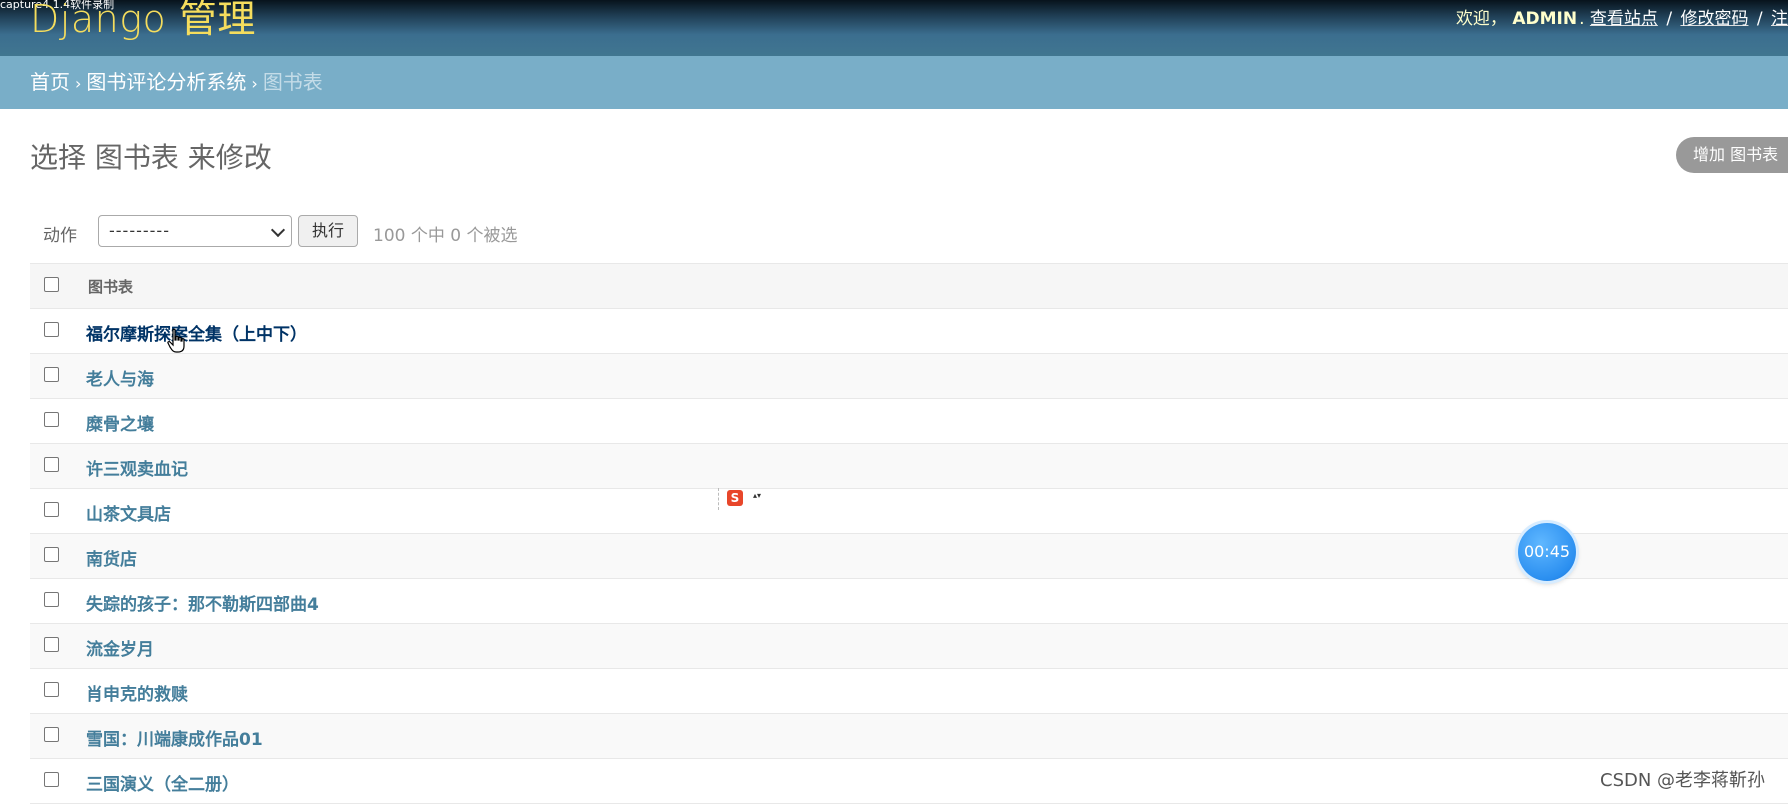  What do you see at coordinates (909, 331) in the screenshot?
I see `table-row: 福尔摩斯探案全集（上中下）` at bounding box center [909, 331].